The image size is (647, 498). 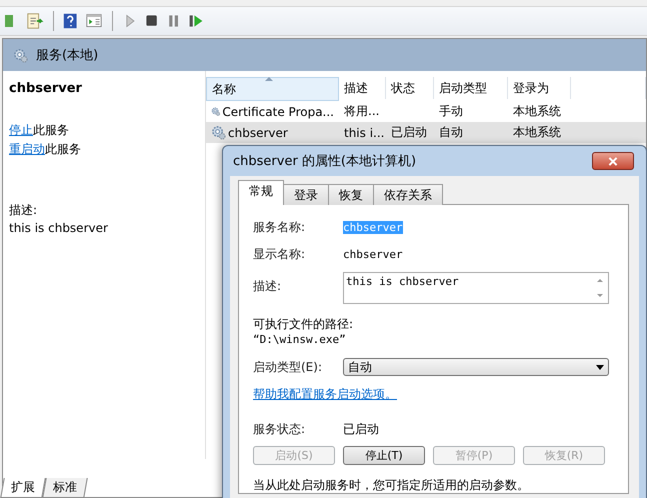 I want to click on action-text: 重启动此服务, so click(x=45, y=149).